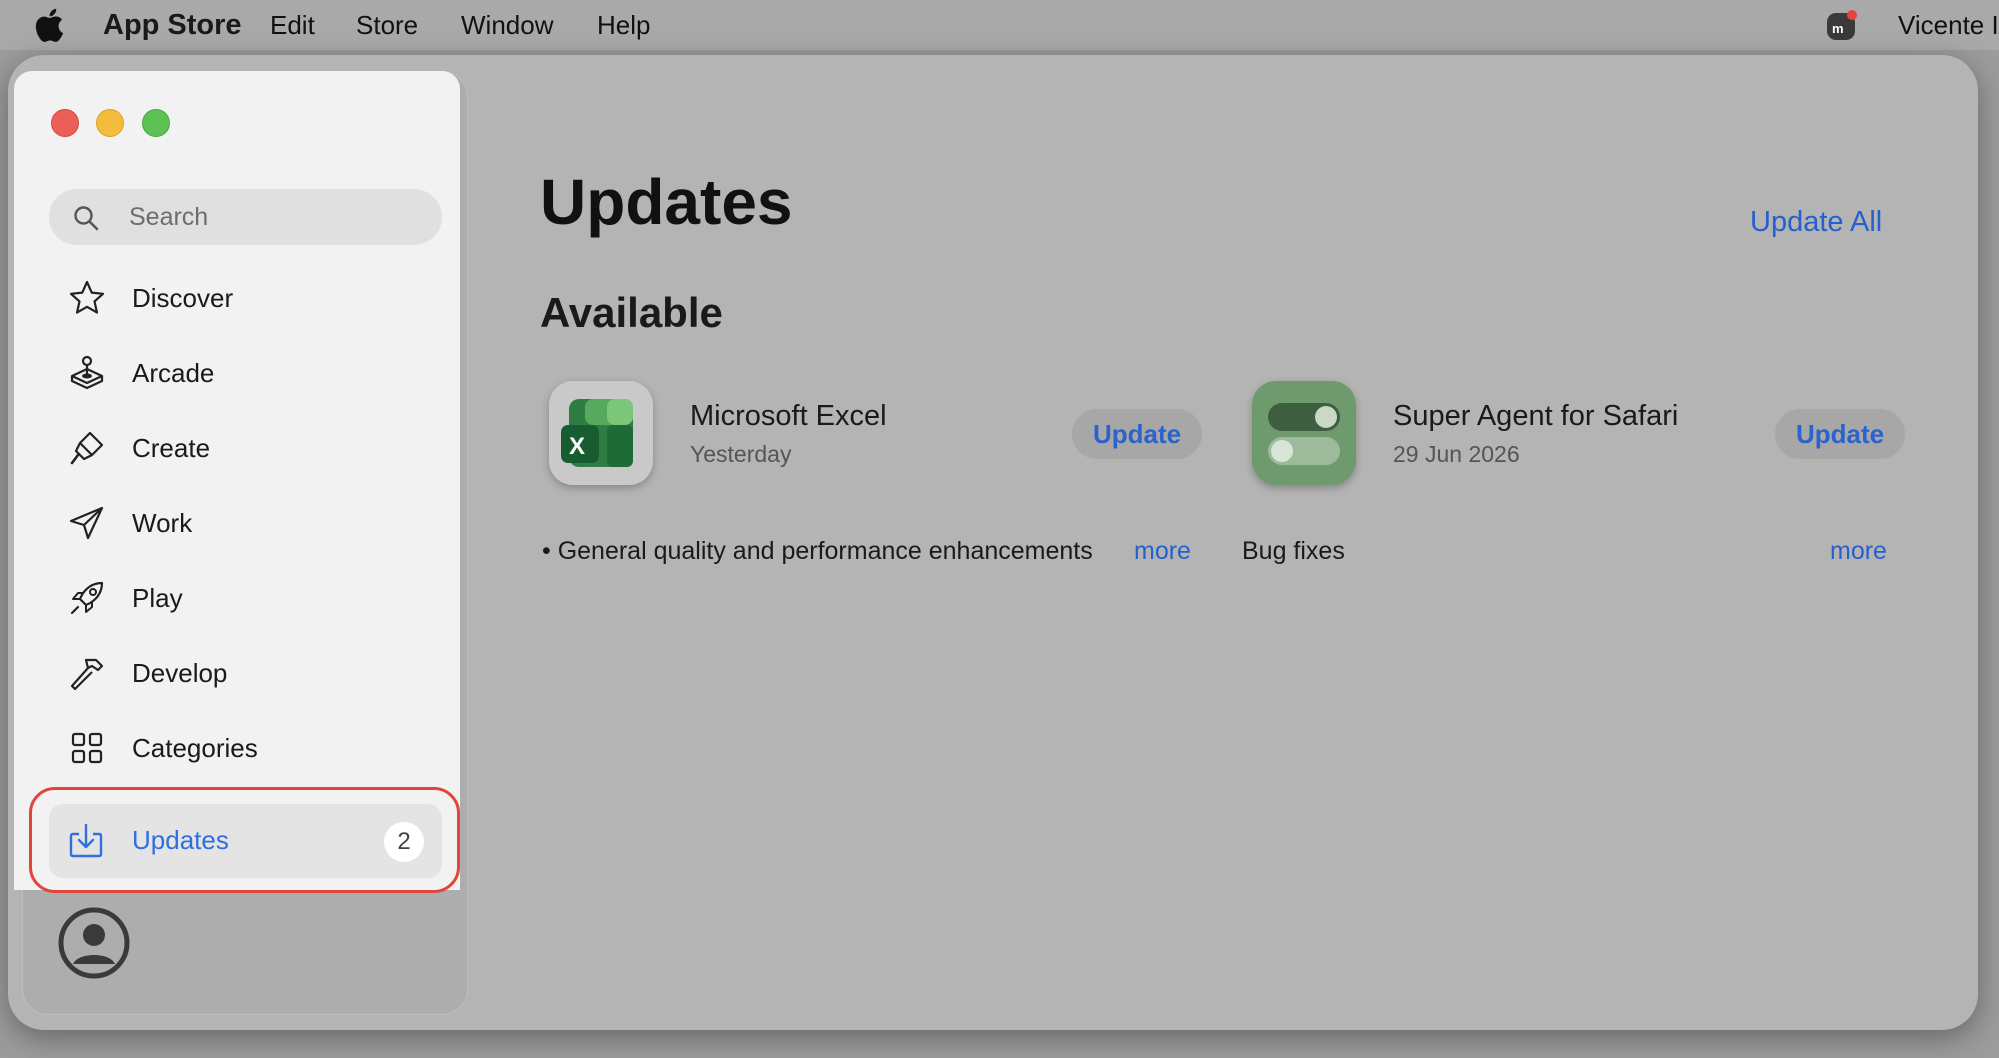 This screenshot has width=1999, height=1058. I want to click on rocket-icon, so click(87, 598).